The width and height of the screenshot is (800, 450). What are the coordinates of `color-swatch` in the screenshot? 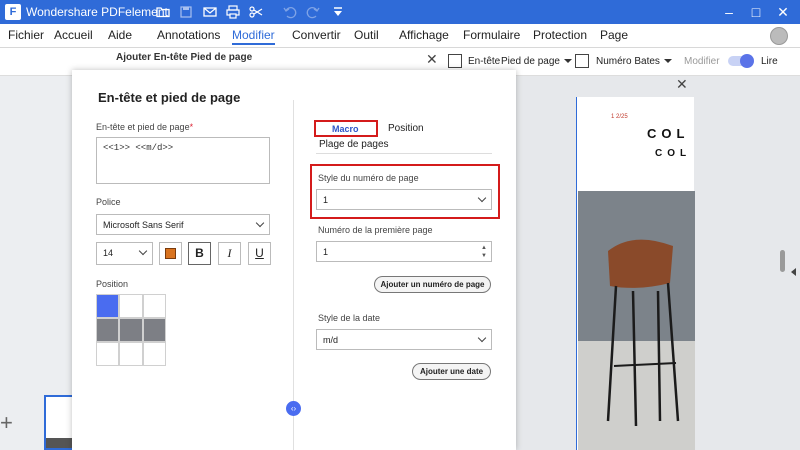 It's located at (170, 254).